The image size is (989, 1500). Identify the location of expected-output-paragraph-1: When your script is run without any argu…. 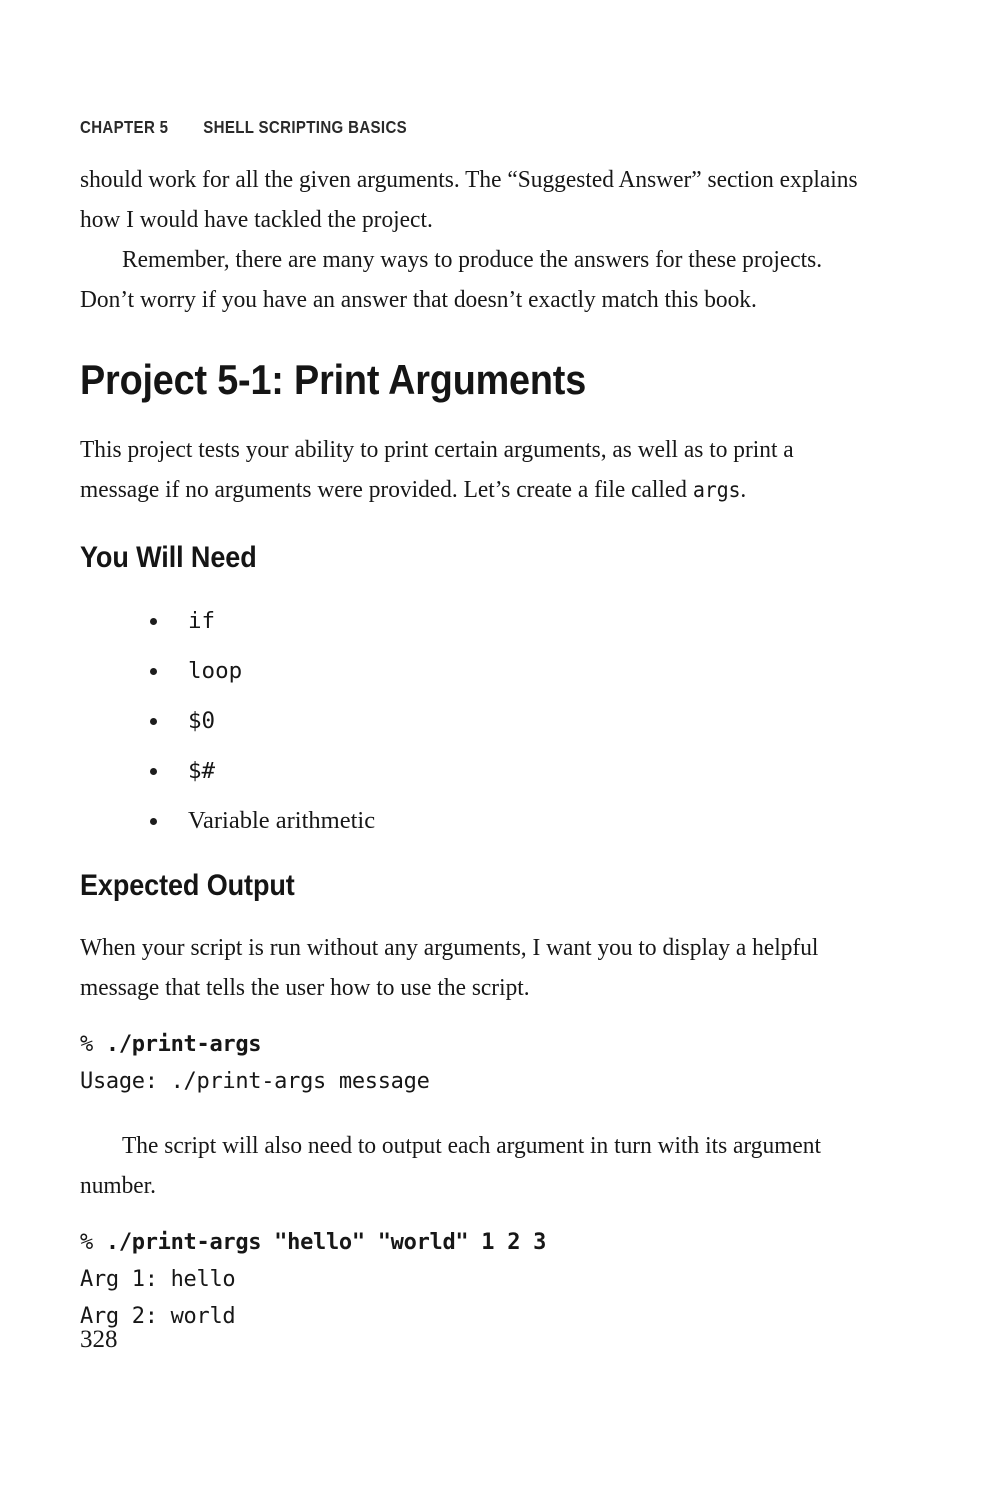
(449, 967).